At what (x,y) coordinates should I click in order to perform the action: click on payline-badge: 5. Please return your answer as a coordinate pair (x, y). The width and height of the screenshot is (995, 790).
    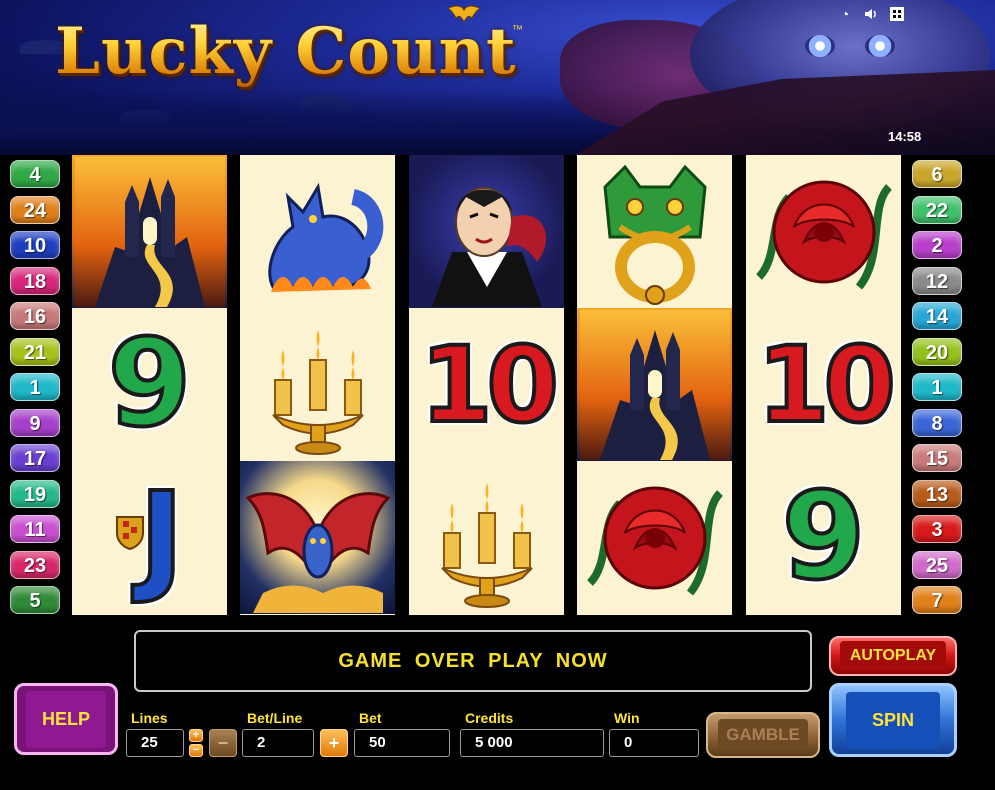
    Looking at the image, I should click on (35, 600).